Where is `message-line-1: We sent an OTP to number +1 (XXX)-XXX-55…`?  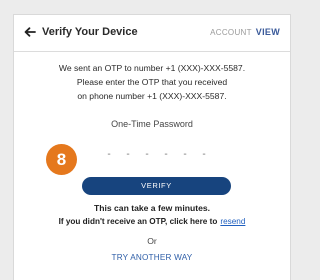 message-line-1: We sent an OTP to number +1 (XXX)-XXX-55… is located at coordinates (152, 68).